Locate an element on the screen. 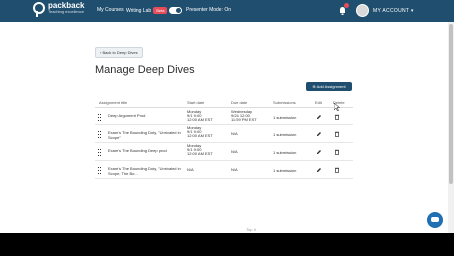 The height and width of the screenshot is (256, 454). page-title: Manage Deep Dives is located at coordinates (145, 70).